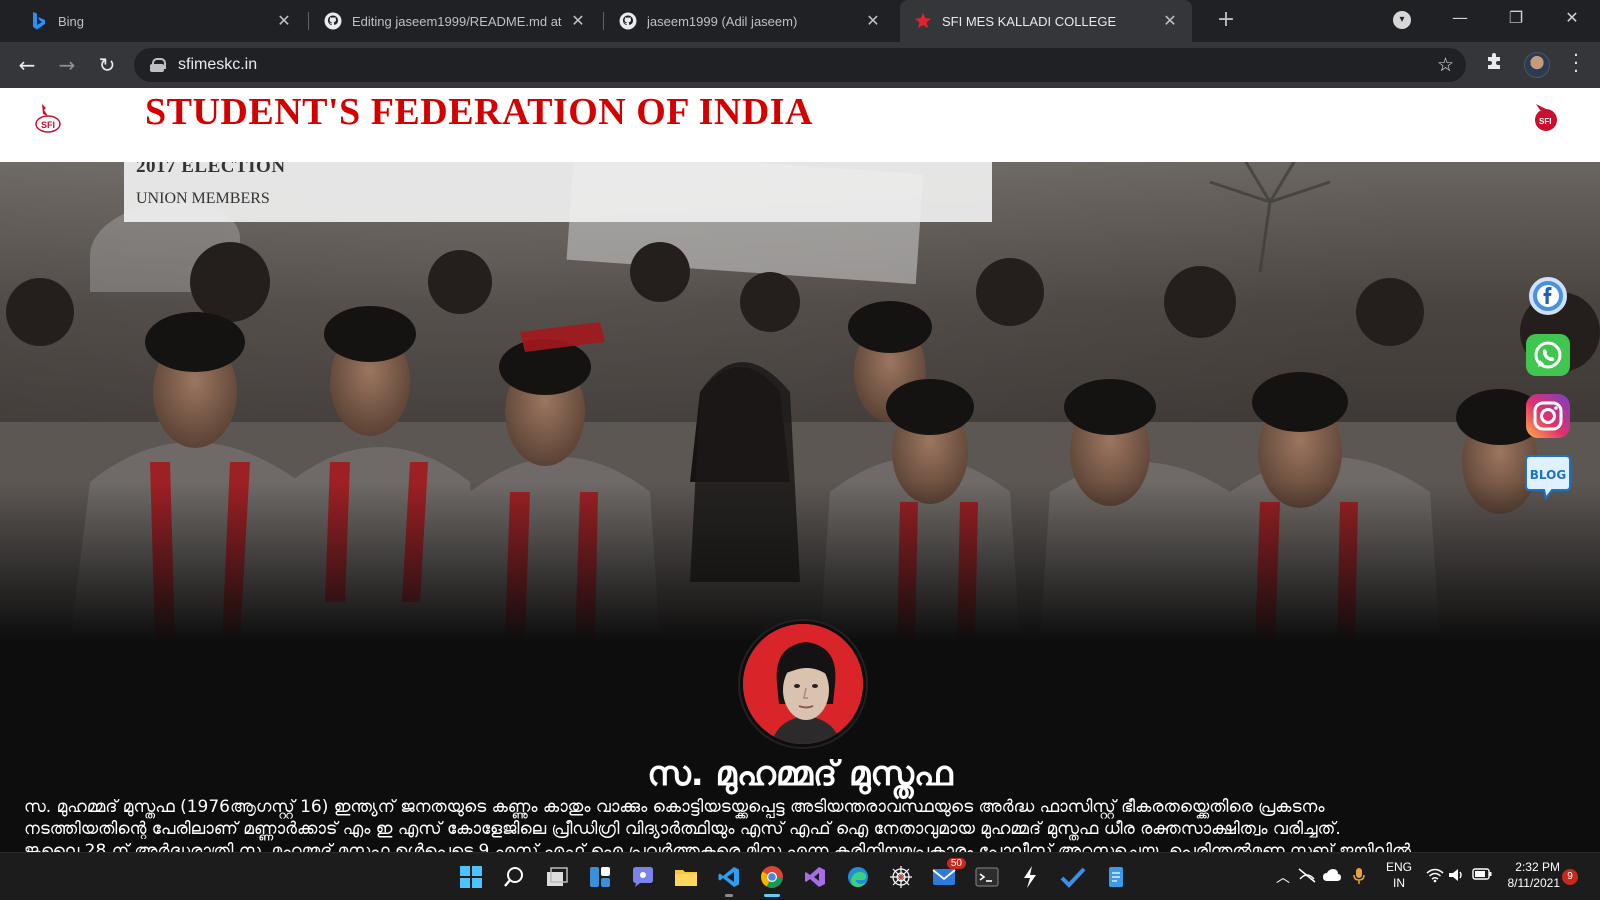 The width and height of the screenshot is (1600, 900). Describe the element at coordinates (600, 877) in the screenshot. I see `widgets-icon` at that location.